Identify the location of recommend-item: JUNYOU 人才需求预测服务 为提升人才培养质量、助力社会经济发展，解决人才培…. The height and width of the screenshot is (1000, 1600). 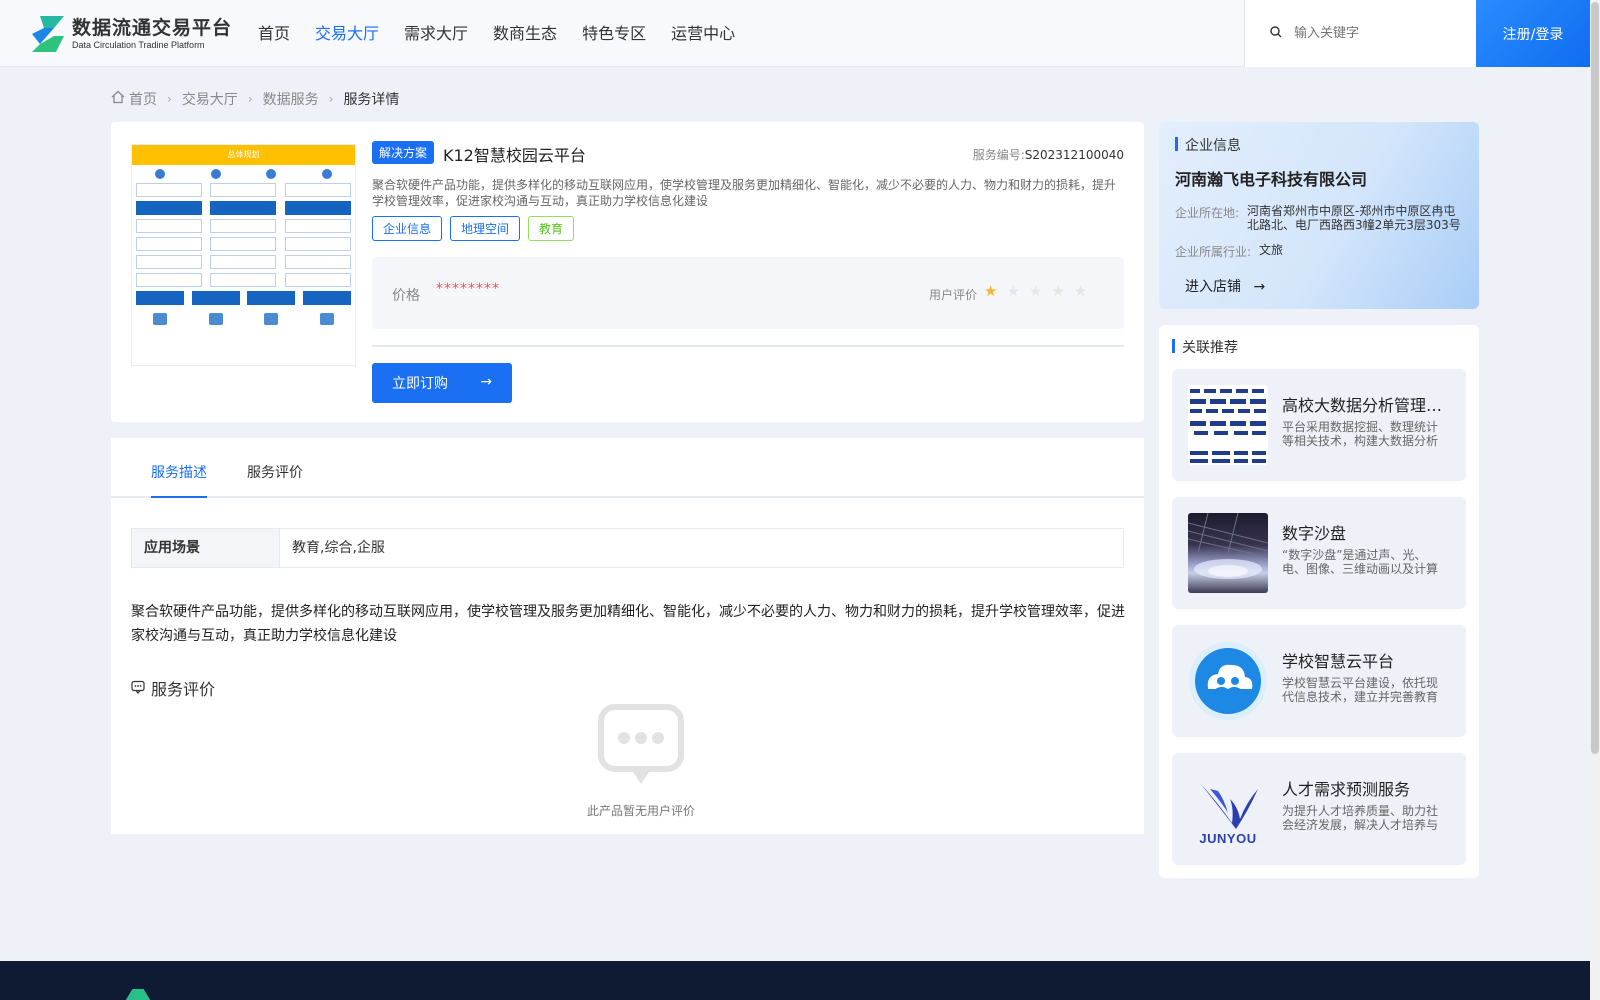
(1319, 809).